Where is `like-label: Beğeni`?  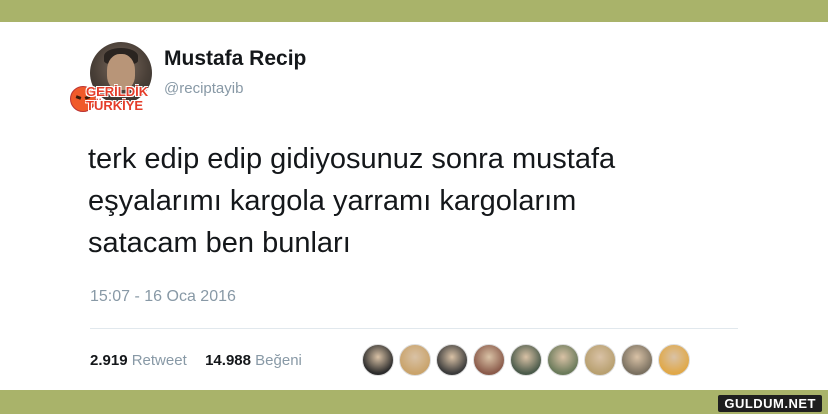
like-label: Beğeni is located at coordinates (278, 360).